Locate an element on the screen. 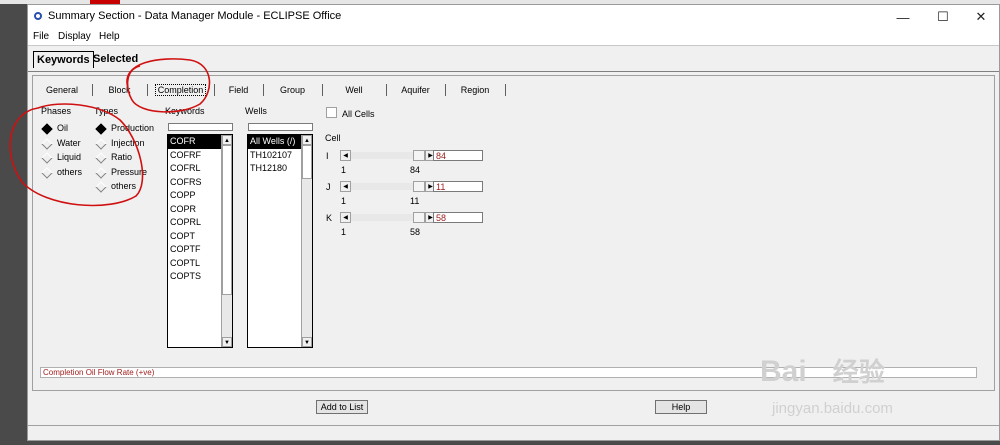 The width and height of the screenshot is (1000, 445). menu-display: Display is located at coordinates (74, 36).